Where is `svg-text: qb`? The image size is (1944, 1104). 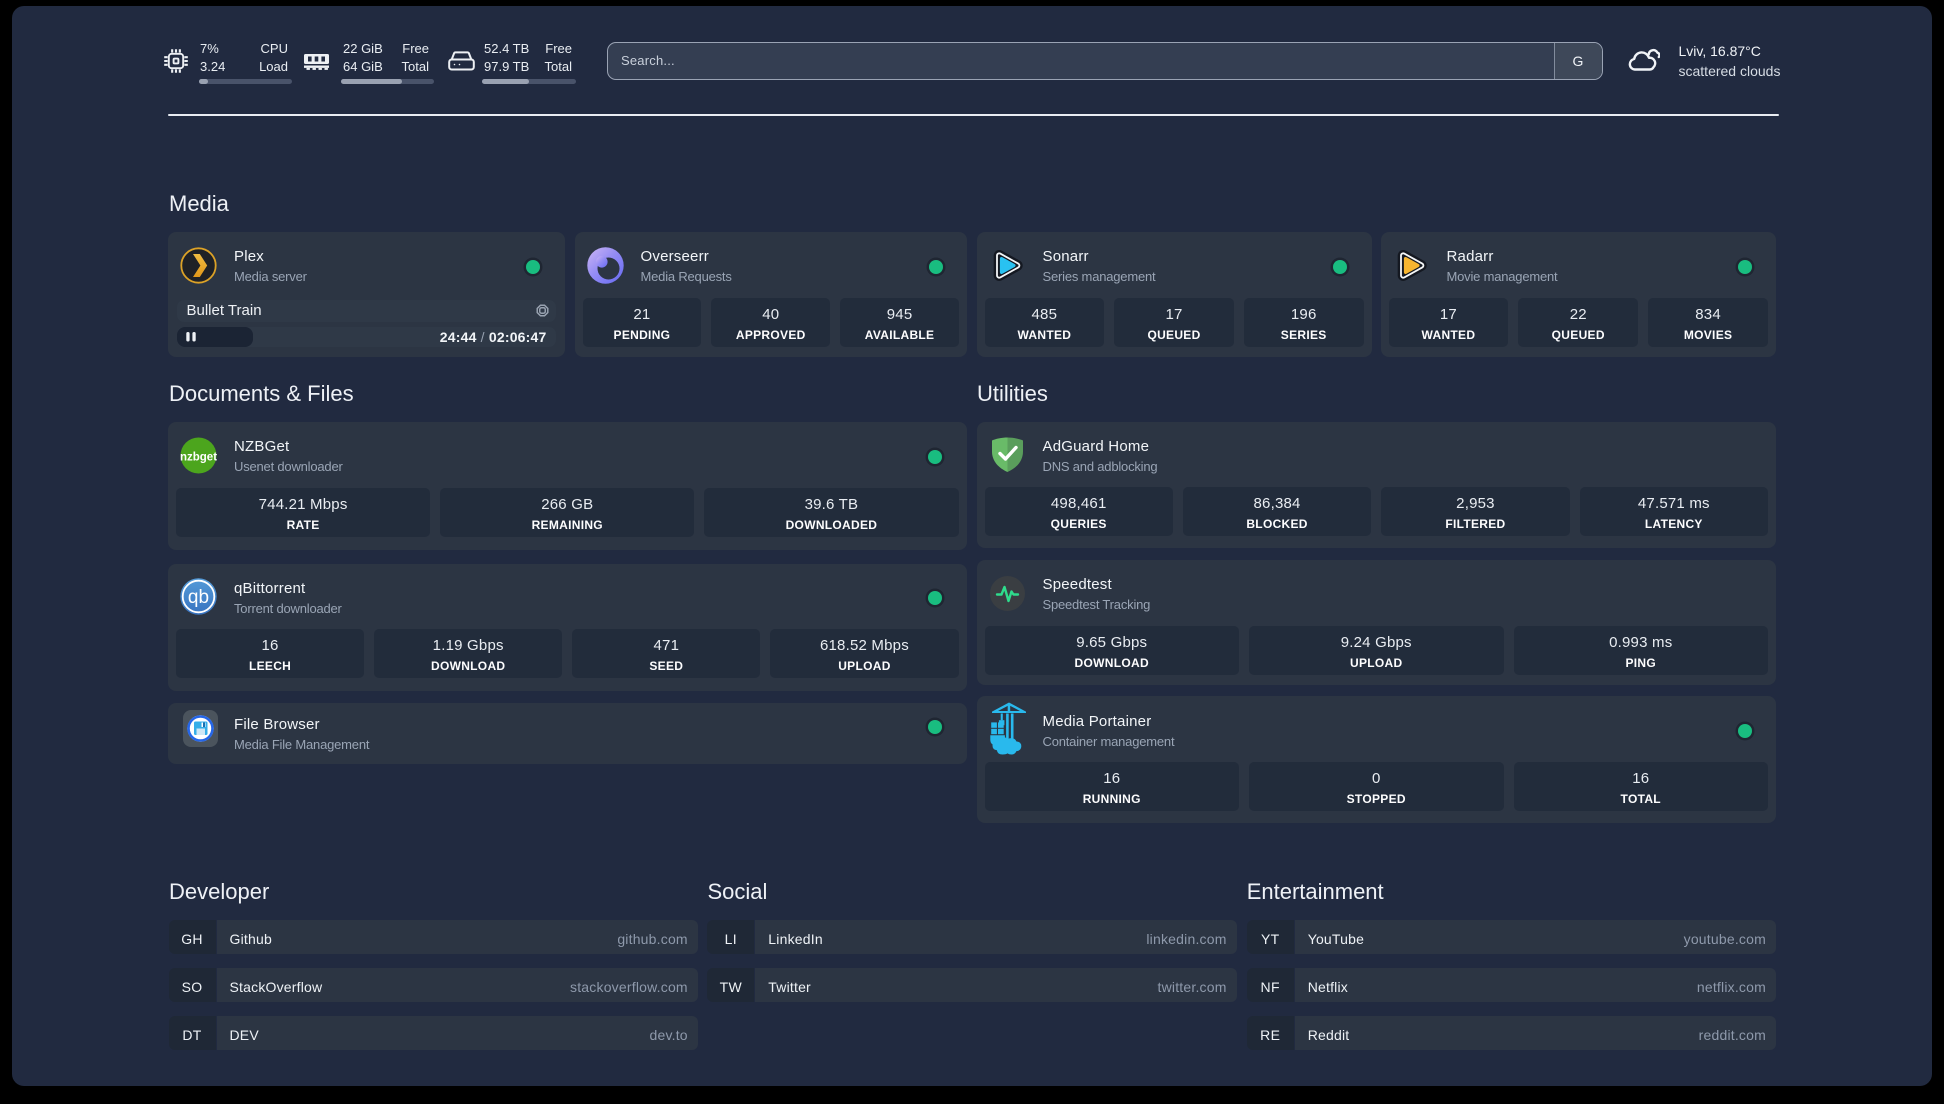 svg-text: qb is located at coordinates (198, 597).